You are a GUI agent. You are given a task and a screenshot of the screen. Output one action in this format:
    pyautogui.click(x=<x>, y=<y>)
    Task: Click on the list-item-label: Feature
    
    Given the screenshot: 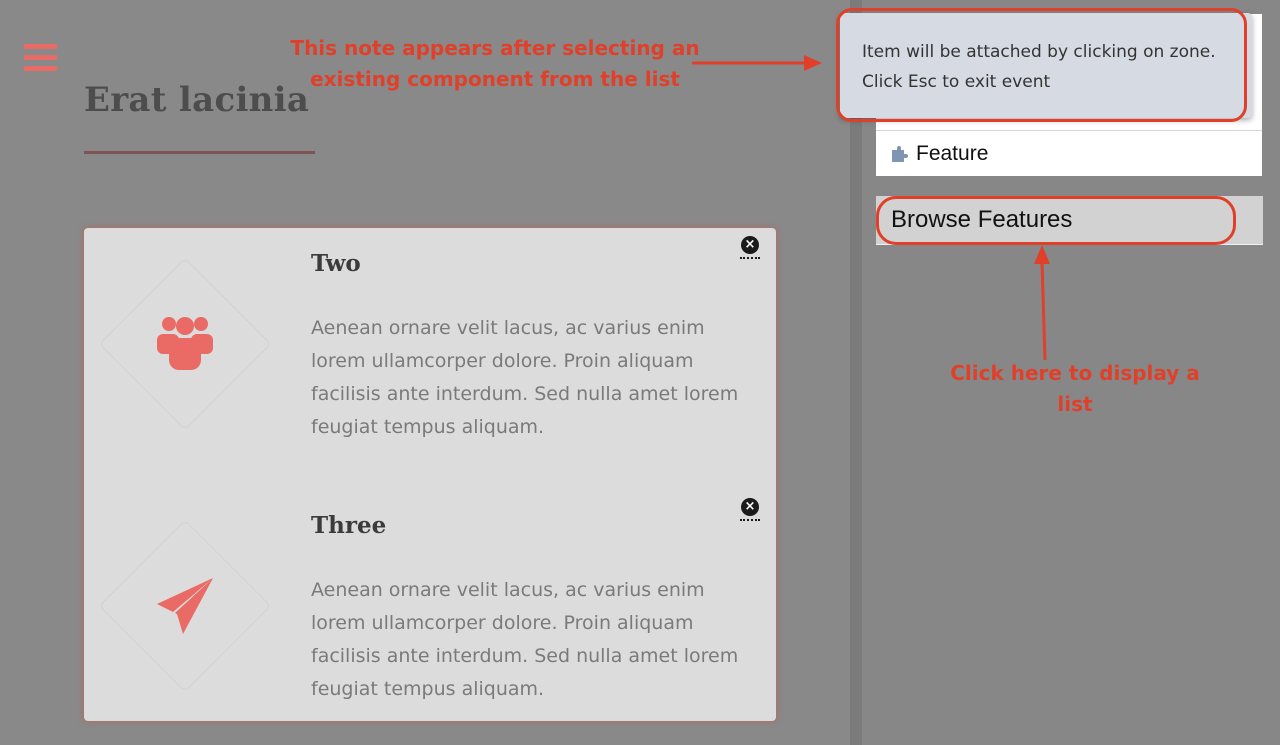 What is the action you would take?
    pyautogui.click(x=952, y=153)
    